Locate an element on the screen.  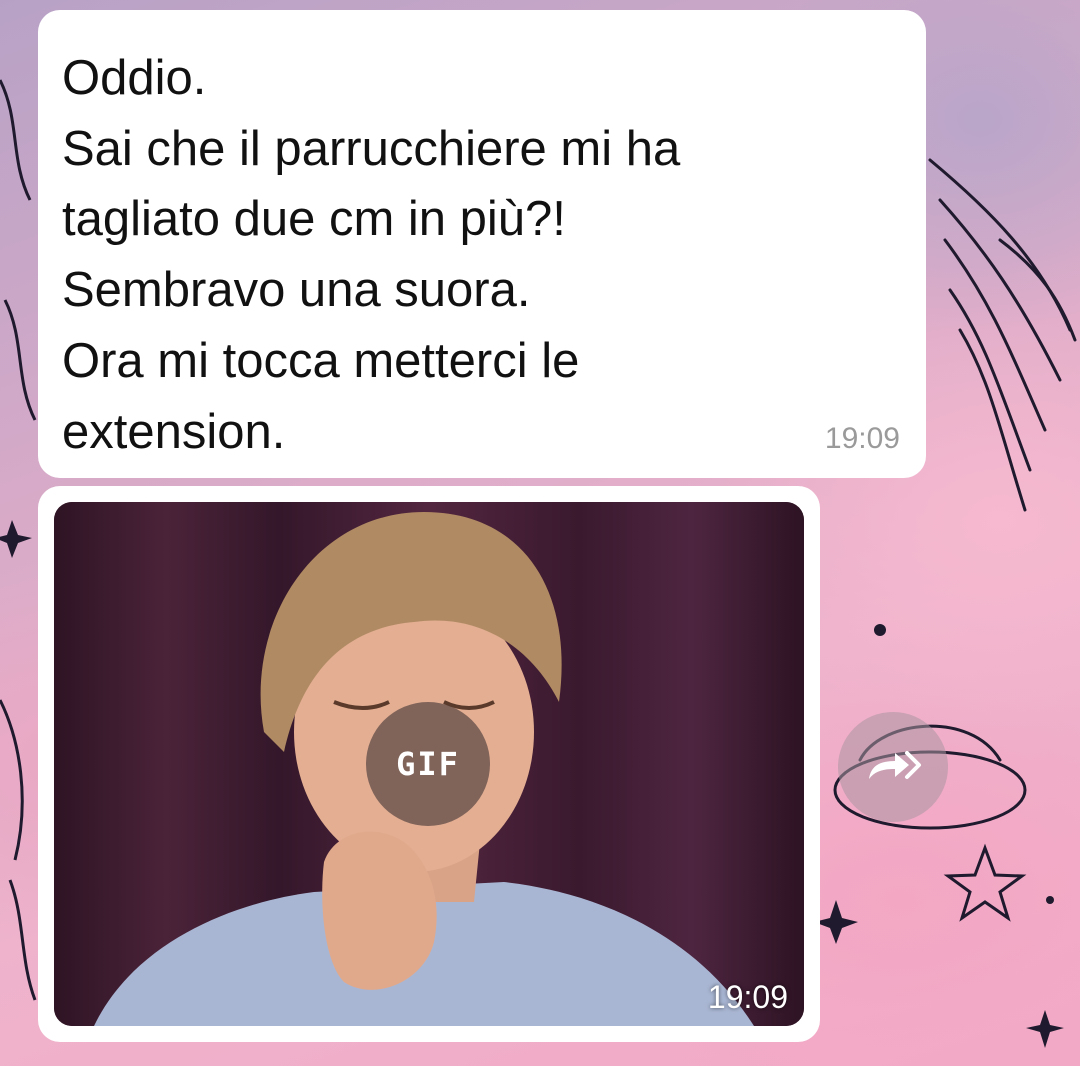
message-line: Oddio. is located at coordinates (134, 78).